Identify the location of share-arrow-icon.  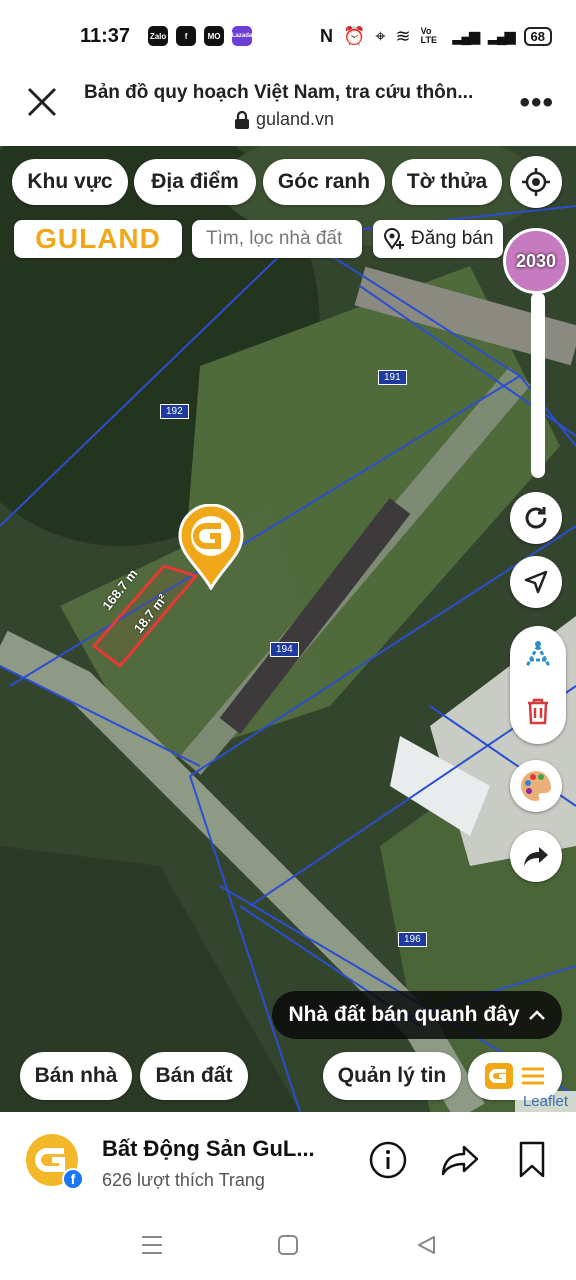
(536, 856).